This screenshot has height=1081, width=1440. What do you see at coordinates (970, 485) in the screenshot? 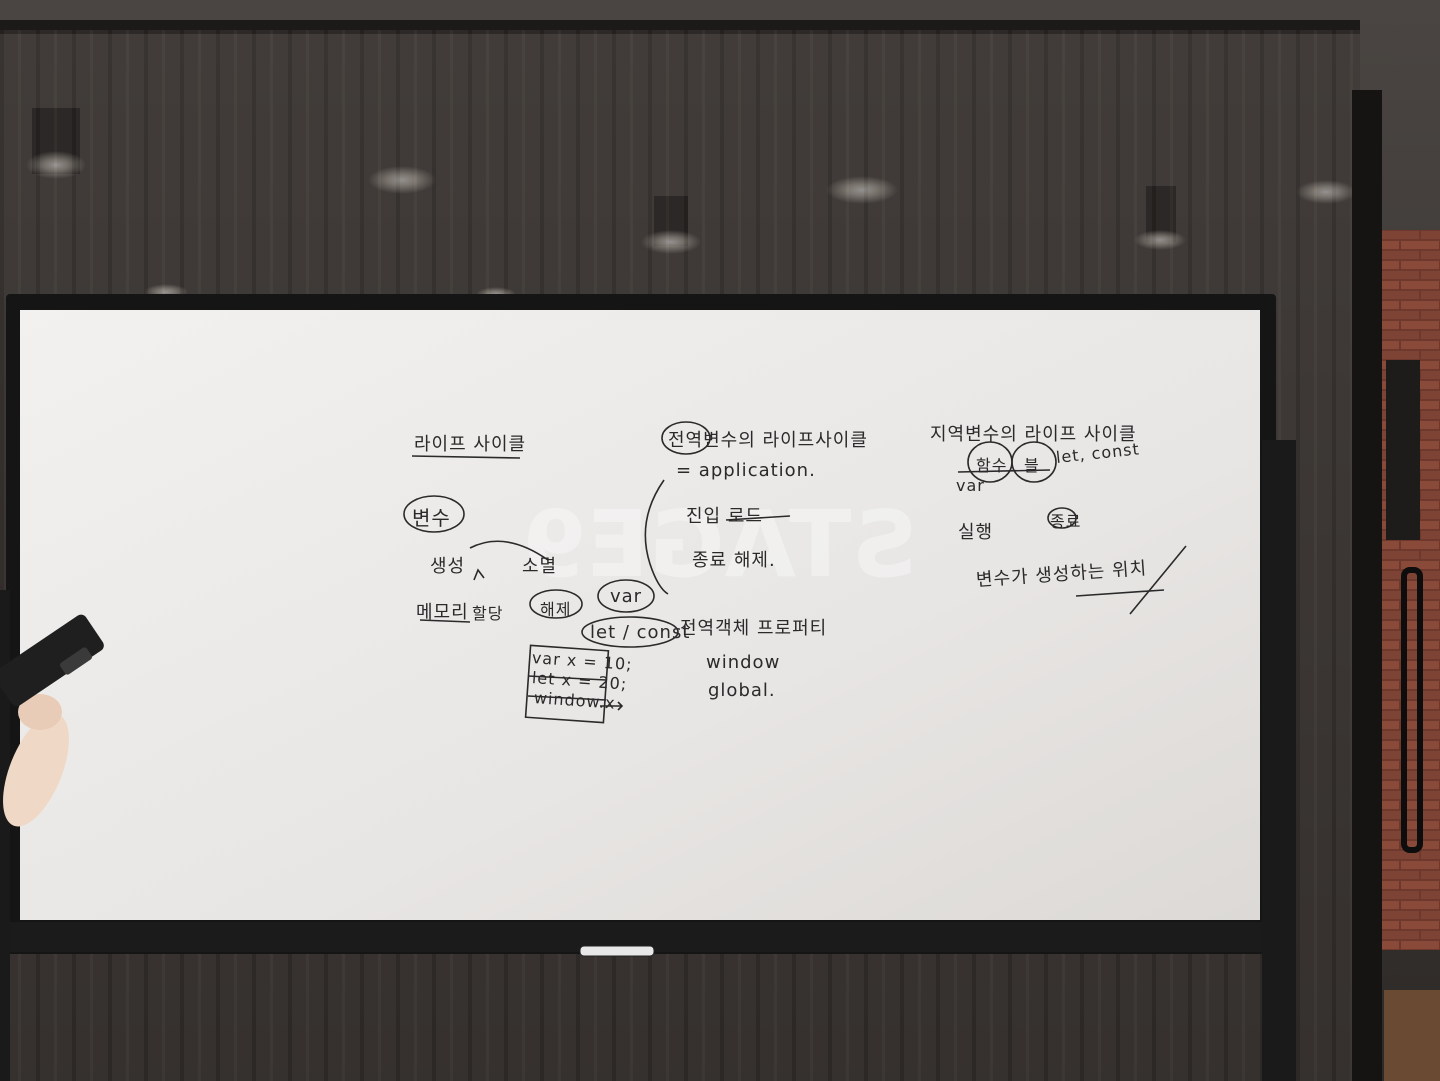
I see `note-right-var: var` at bounding box center [970, 485].